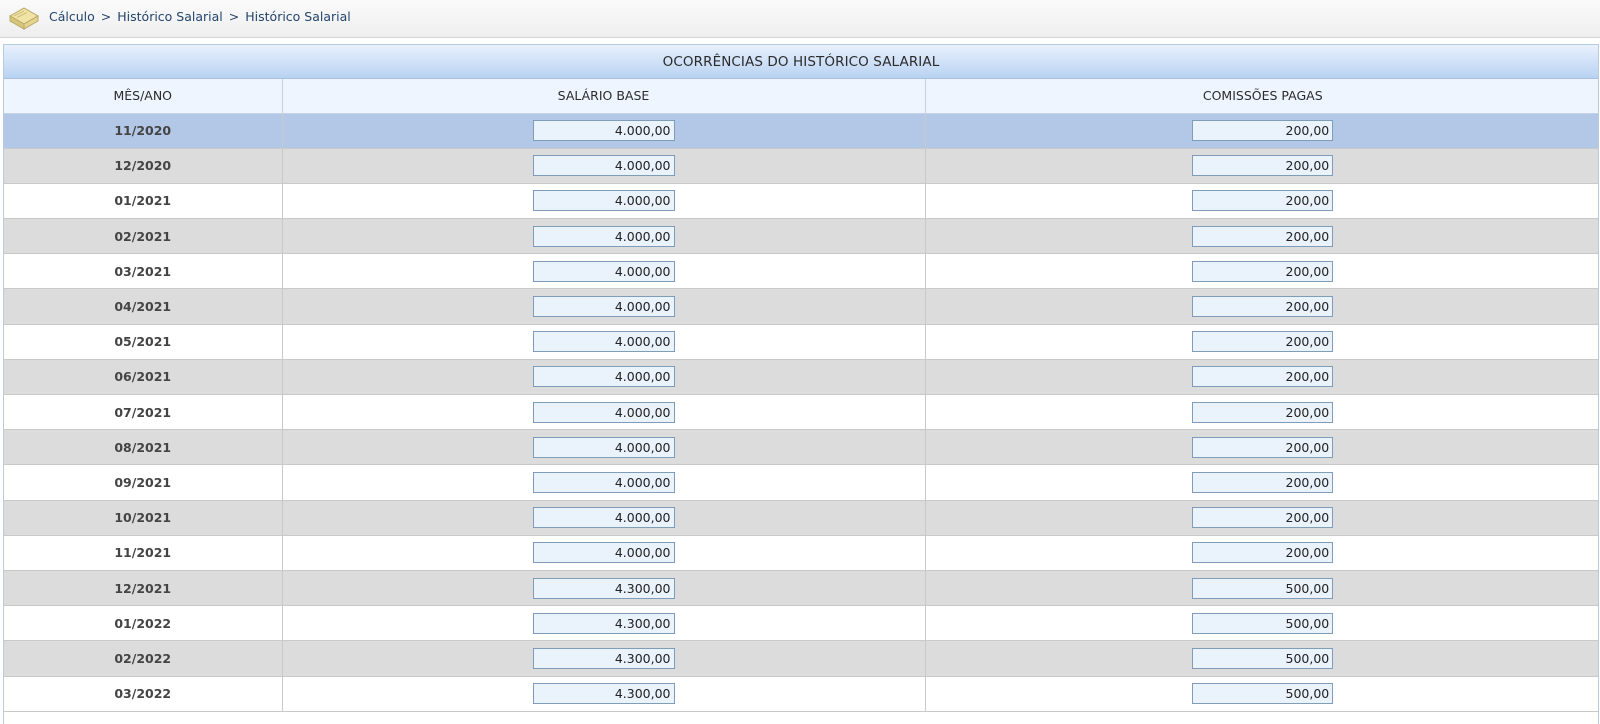 Image resolution: width=1600 pixels, height=724 pixels. What do you see at coordinates (143, 623) in the screenshot?
I see `month-cell: 01/2022` at bounding box center [143, 623].